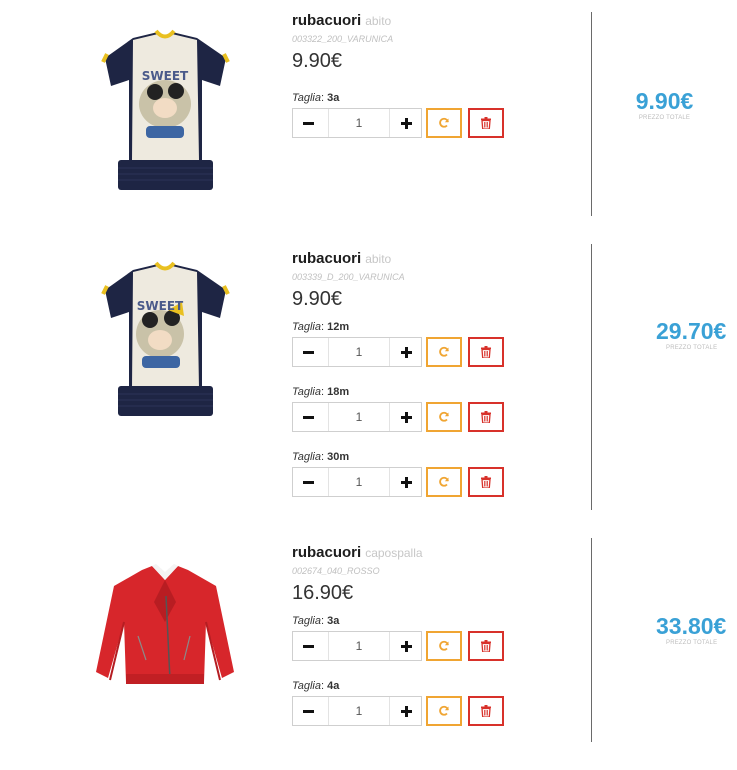 This screenshot has width=737, height=770. I want to click on size-label: Taglia: 4a, so click(316, 686).